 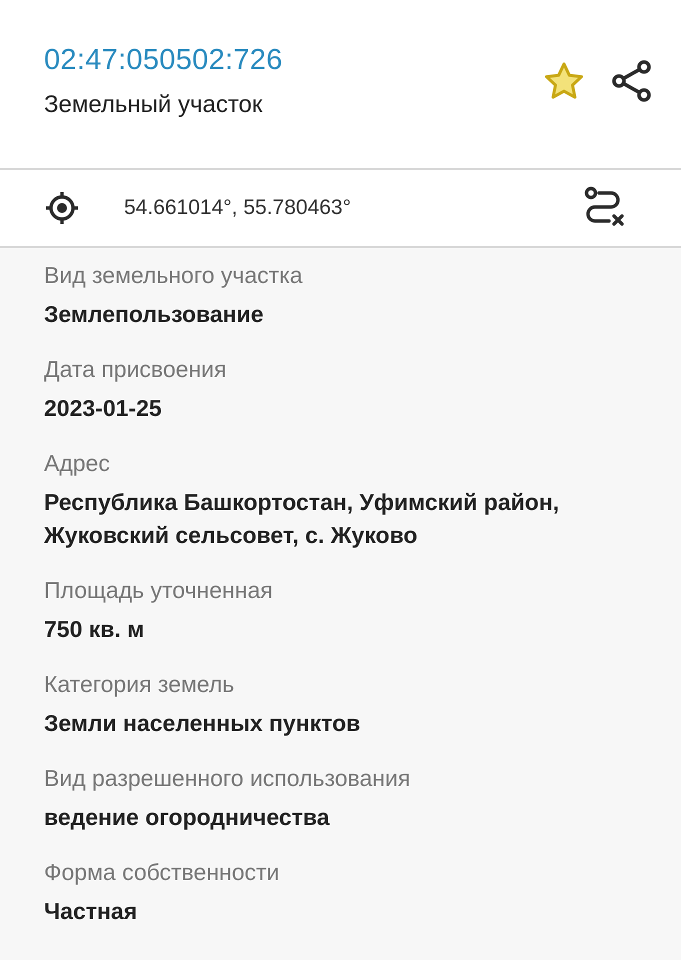 I want to click on locate-button, so click(x=62, y=208).